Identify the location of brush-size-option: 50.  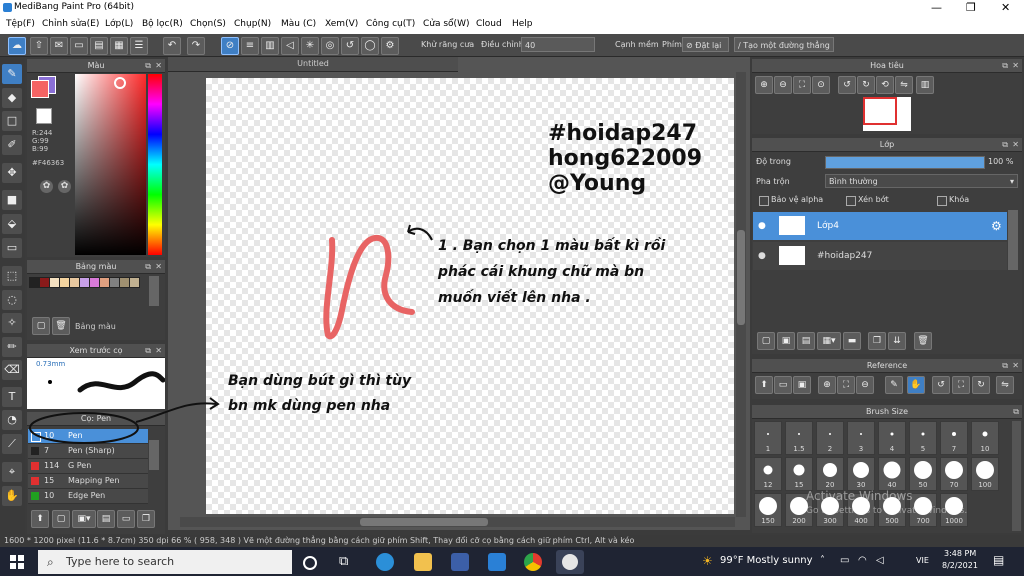
(923, 474).